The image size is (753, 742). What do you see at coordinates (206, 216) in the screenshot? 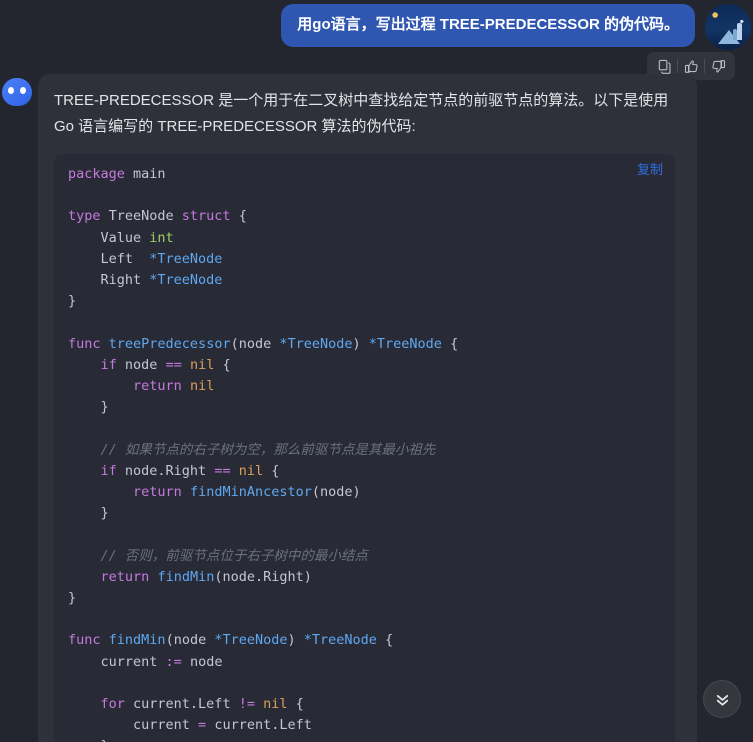
I see `code-token: struct` at bounding box center [206, 216].